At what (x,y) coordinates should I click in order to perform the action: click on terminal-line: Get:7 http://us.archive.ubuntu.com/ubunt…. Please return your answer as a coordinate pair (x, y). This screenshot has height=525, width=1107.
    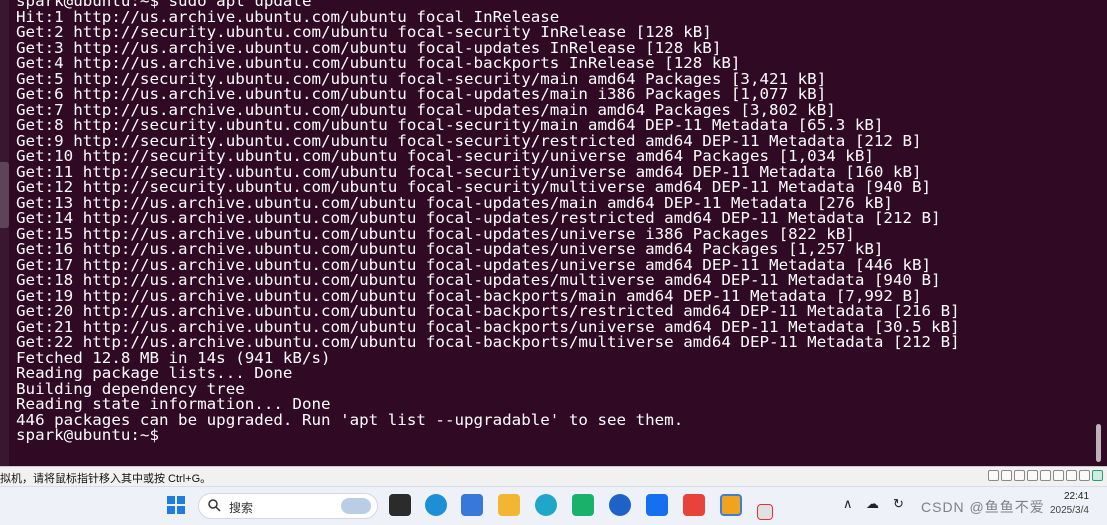
    Looking at the image, I should click on (426, 110).